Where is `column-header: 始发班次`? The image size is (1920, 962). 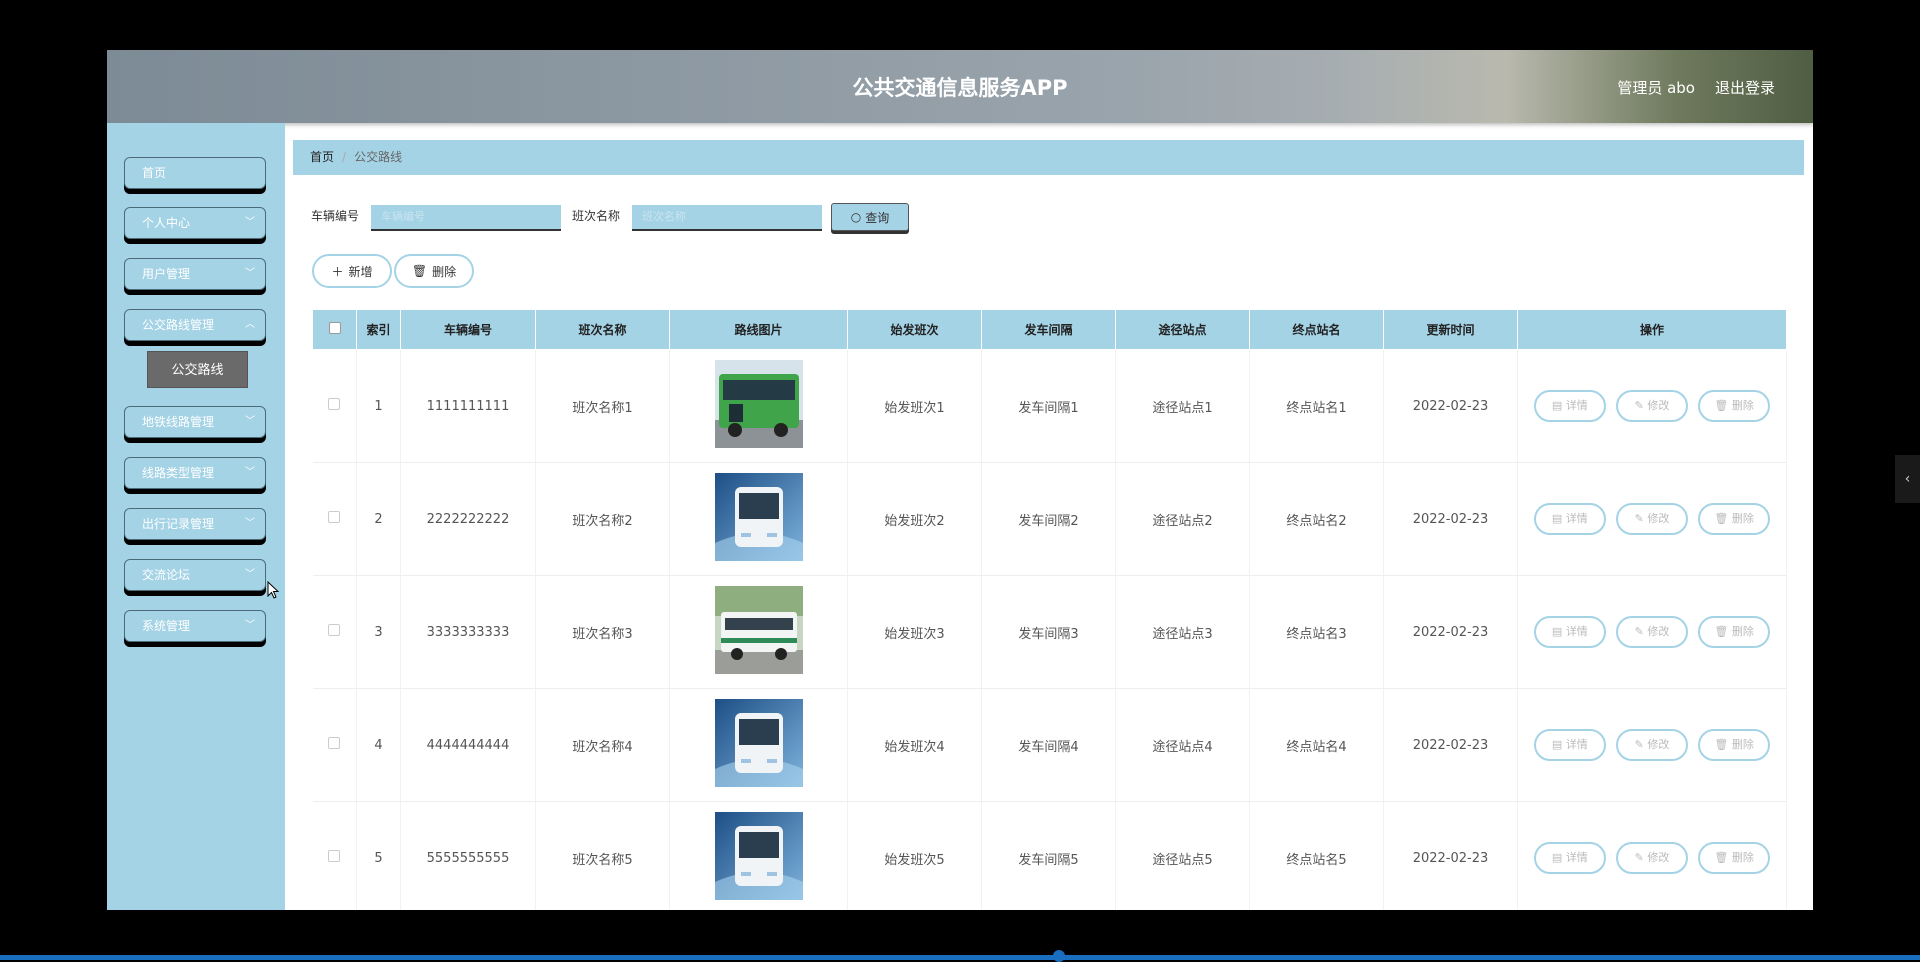
column-header: 始发班次 is located at coordinates (914, 329).